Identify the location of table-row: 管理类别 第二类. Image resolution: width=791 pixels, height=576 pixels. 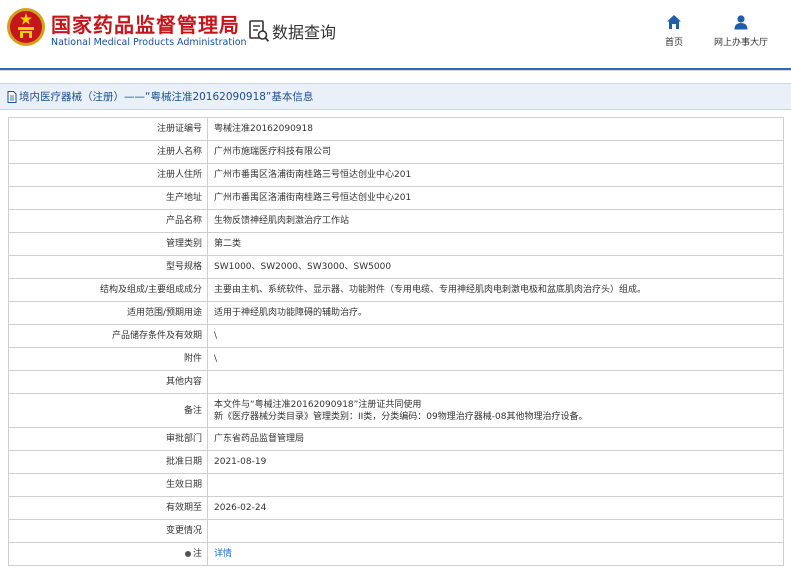
(396, 244).